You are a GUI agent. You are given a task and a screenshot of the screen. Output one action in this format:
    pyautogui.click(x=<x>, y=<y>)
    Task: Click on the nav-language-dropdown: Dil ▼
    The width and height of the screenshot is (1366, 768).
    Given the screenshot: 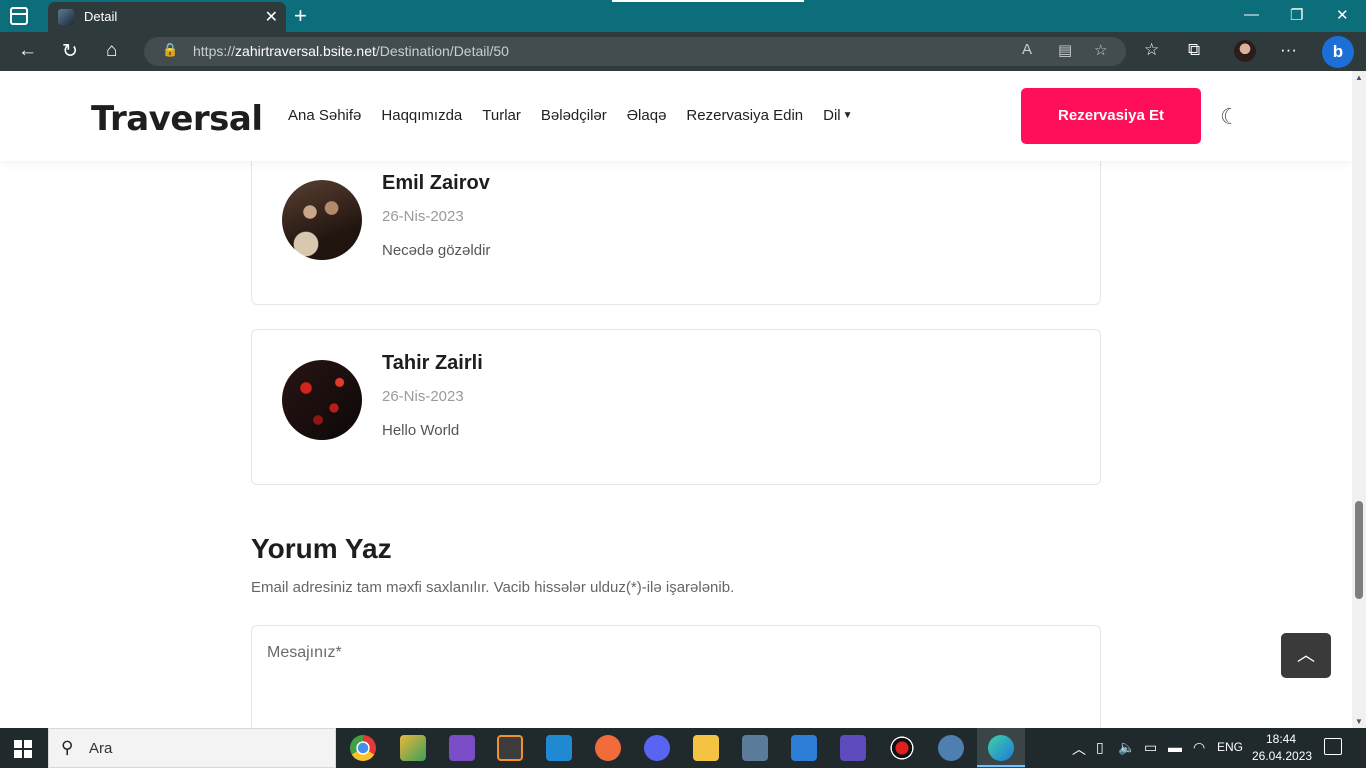 What is the action you would take?
    pyautogui.click(x=837, y=115)
    